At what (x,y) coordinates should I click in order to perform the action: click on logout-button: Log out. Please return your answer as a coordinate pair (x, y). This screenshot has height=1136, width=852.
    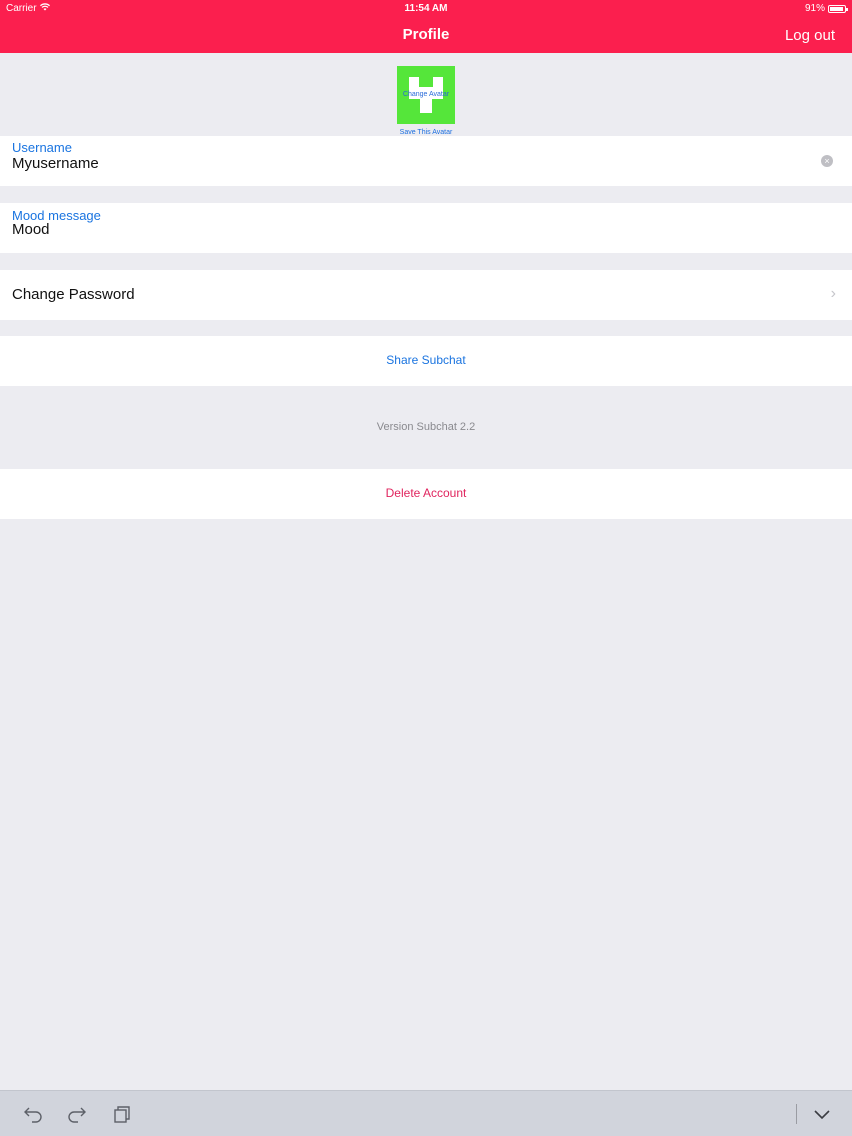
    Looking at the image, I should click on (810, 35).